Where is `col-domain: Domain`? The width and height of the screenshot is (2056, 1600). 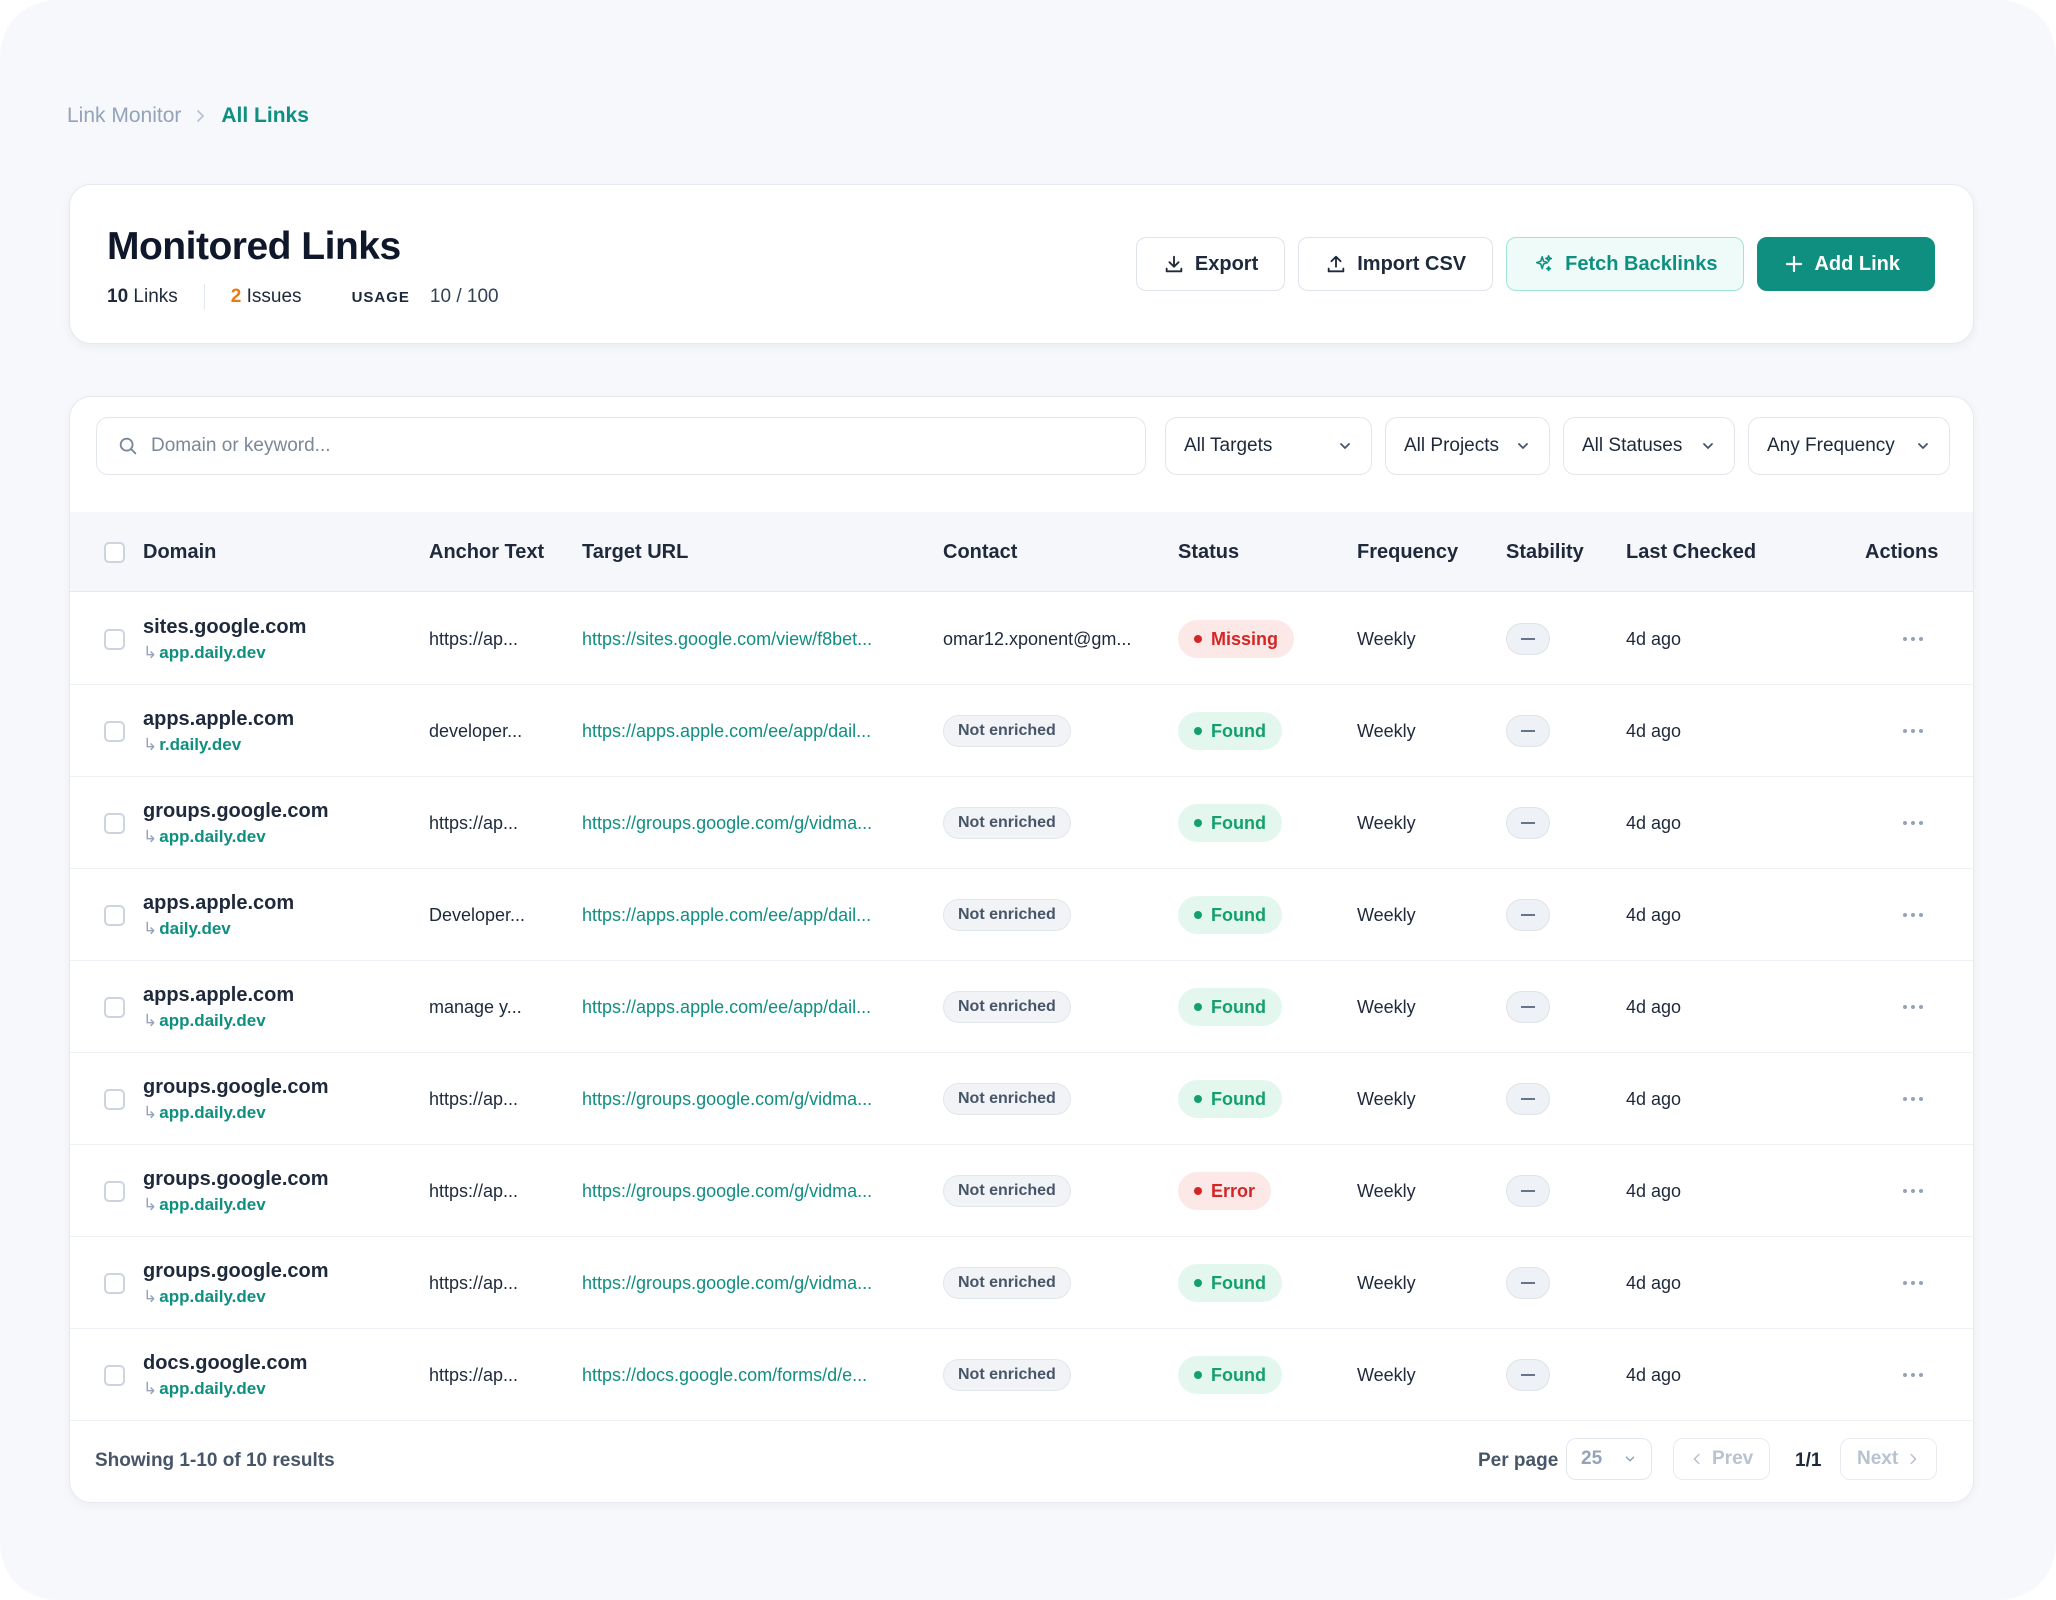 col-domain: Domain is located at coordinates (179, 552).